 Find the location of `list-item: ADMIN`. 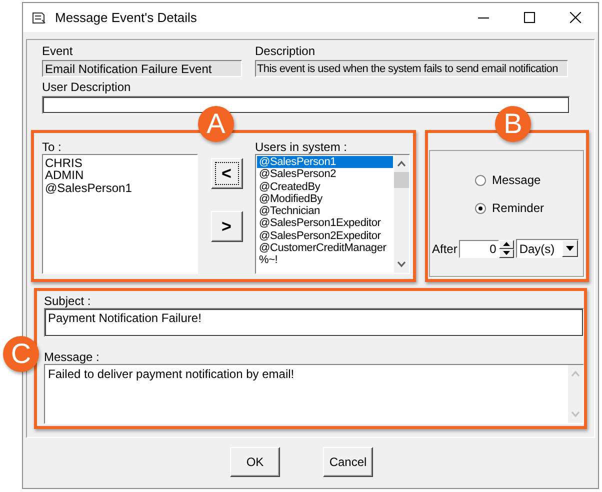

list-item: ADMIN is located at coordinates (120, 175).